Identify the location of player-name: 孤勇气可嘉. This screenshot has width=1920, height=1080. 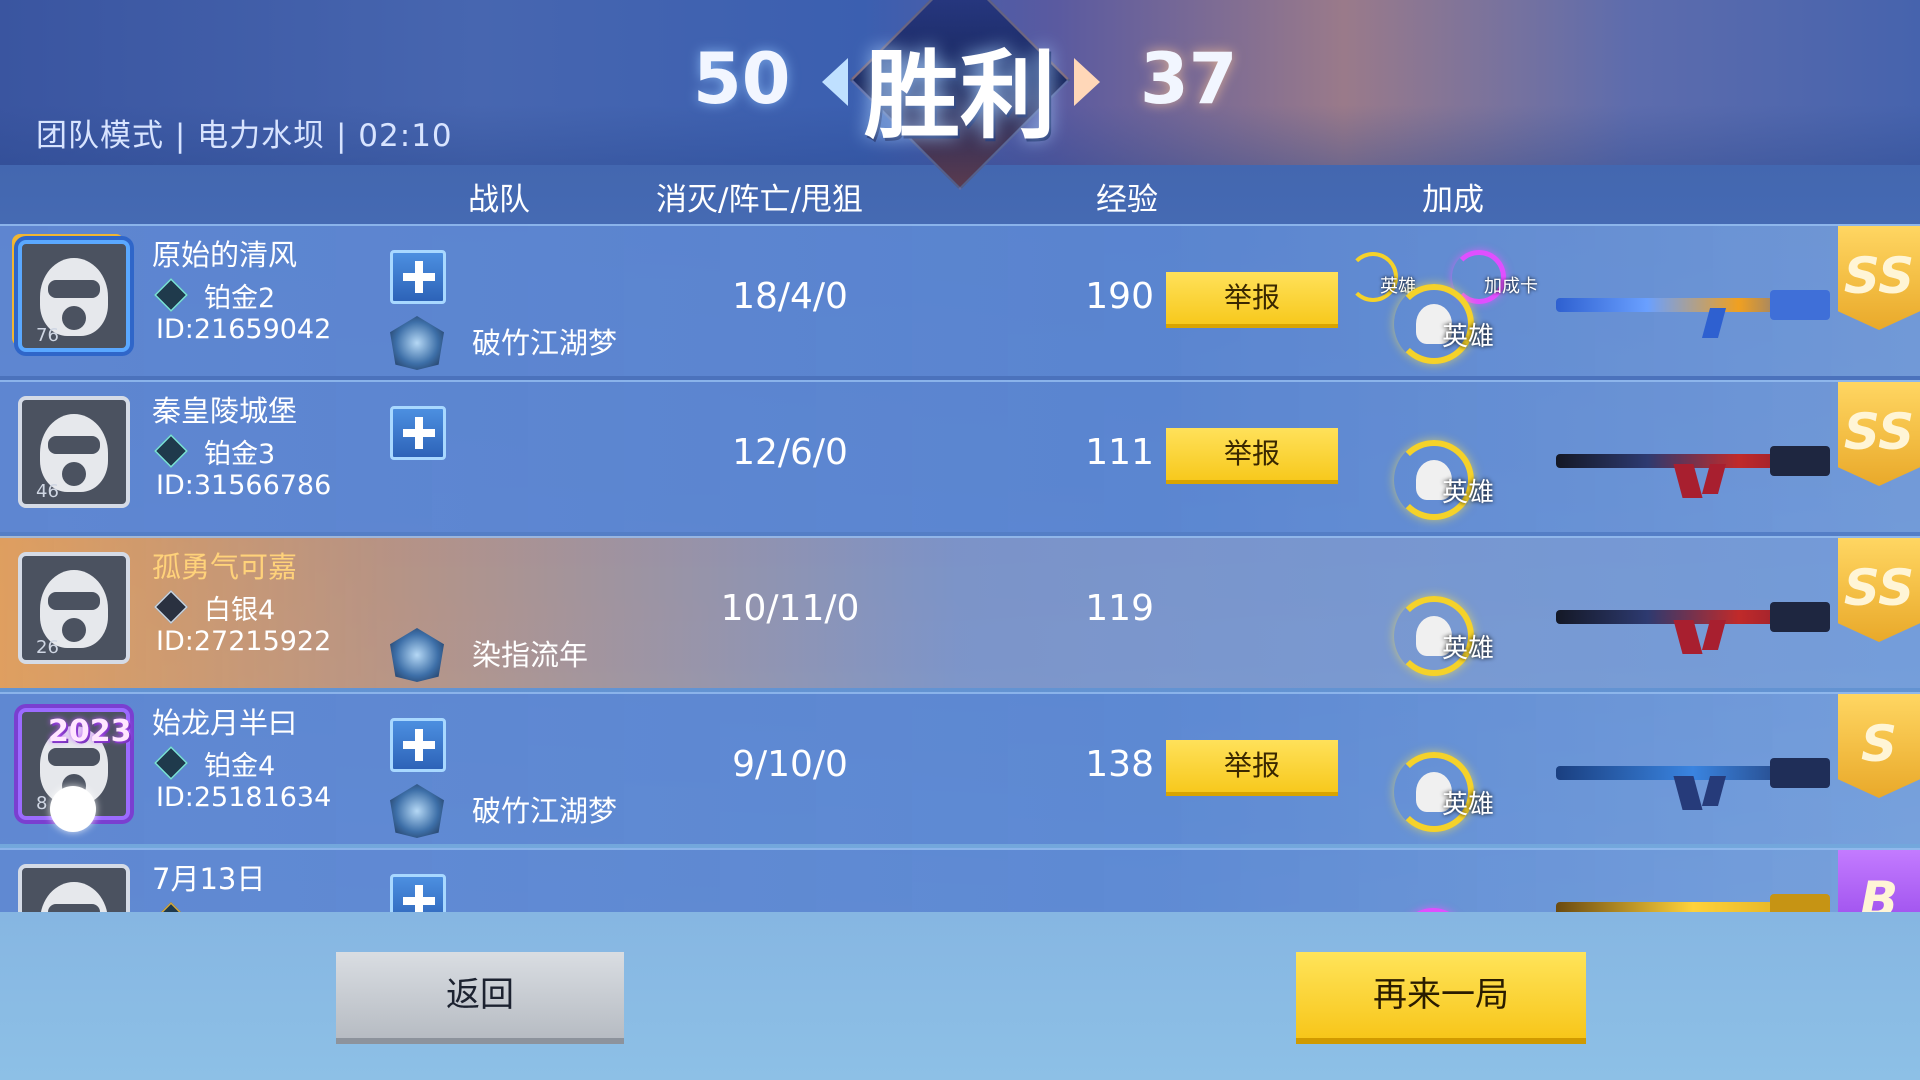
(225, 567).